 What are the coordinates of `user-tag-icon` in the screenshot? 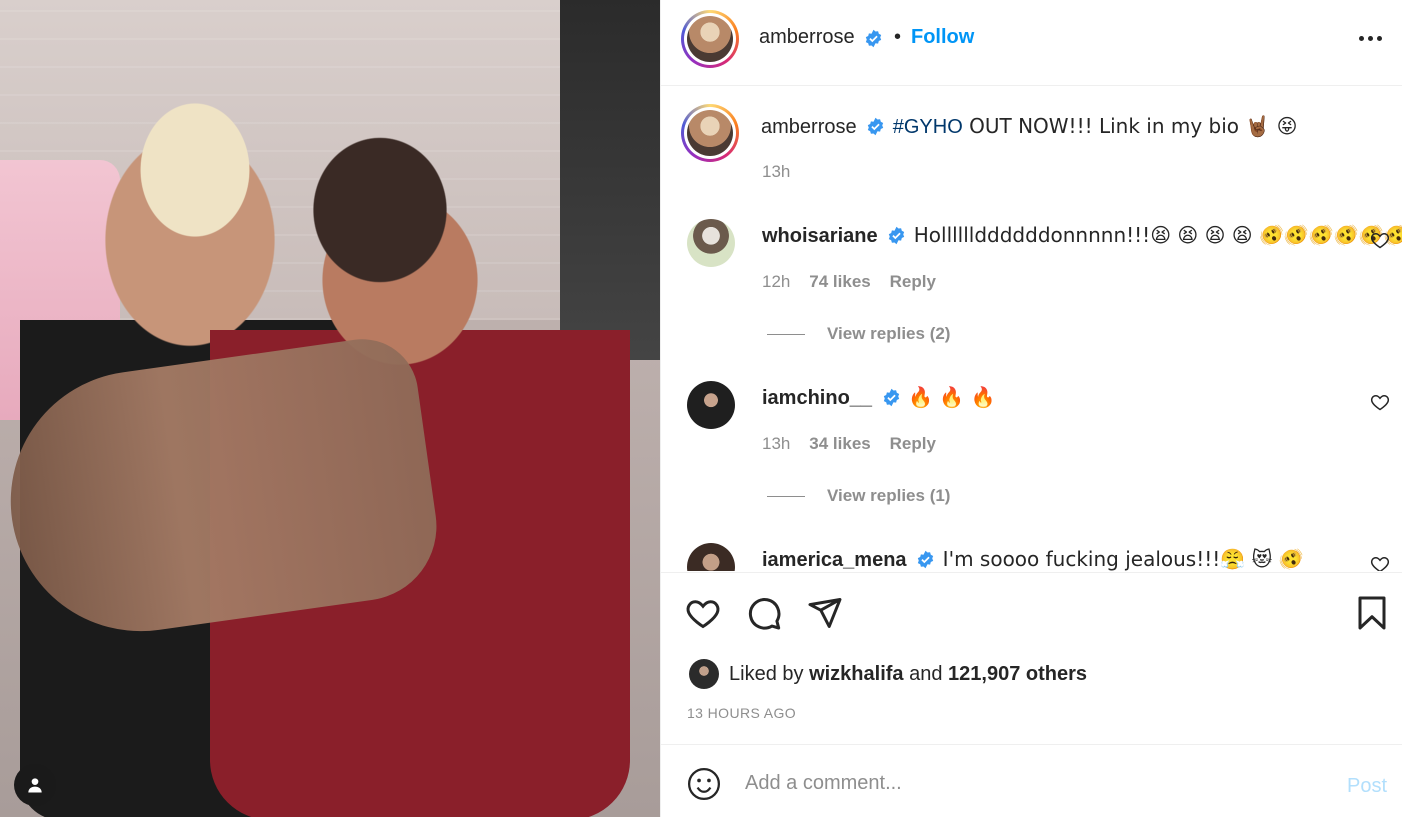 It's located at (35, 785).